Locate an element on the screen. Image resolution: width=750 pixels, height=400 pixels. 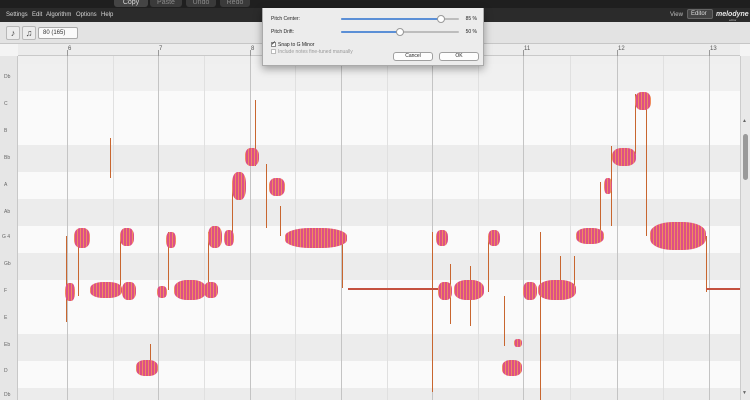
menu-algorithm: Algorithm is located at coordinates (58, 15).